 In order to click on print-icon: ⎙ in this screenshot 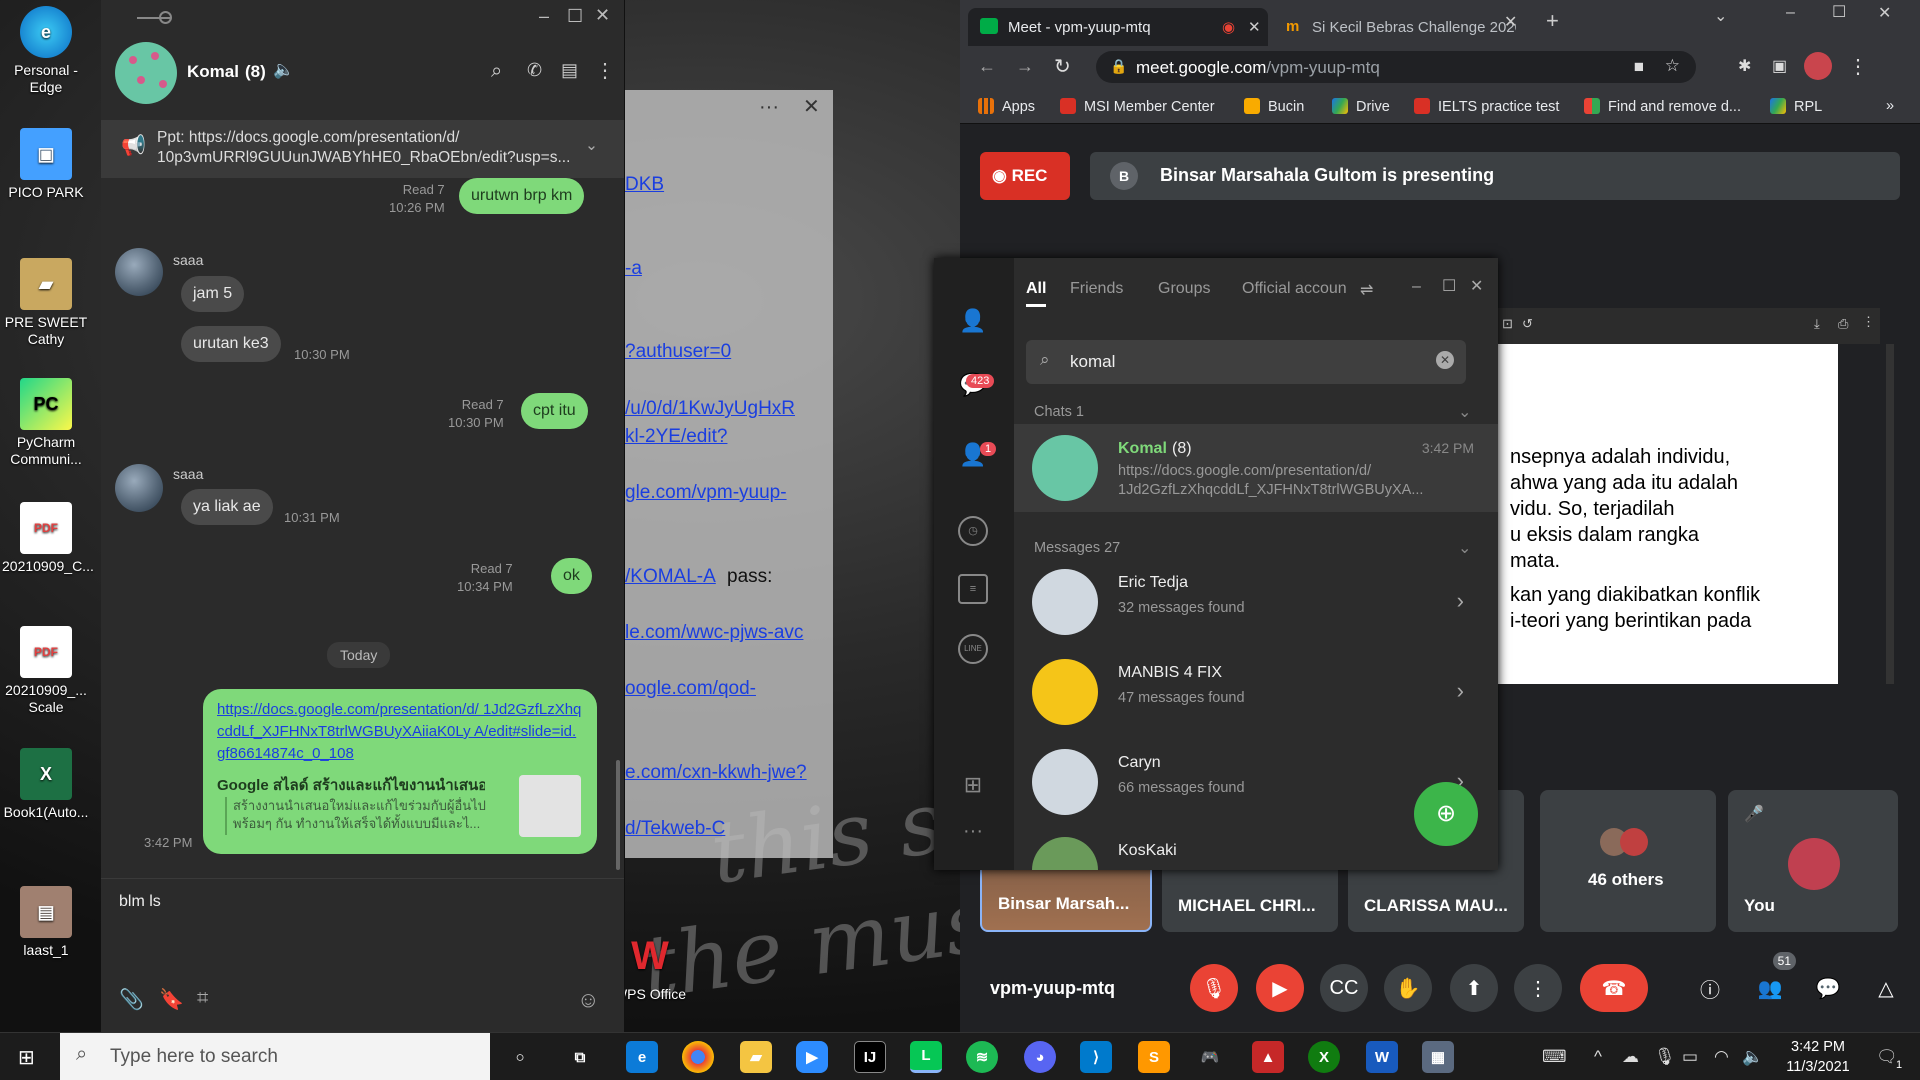, I will do `click(1843, 324)`.